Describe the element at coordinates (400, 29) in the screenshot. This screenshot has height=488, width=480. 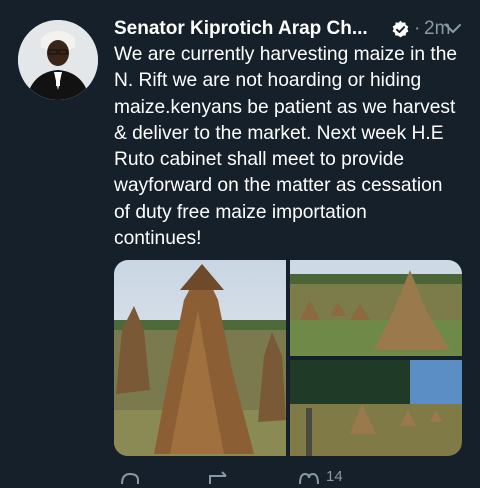
I see `verified-icon` at that location.